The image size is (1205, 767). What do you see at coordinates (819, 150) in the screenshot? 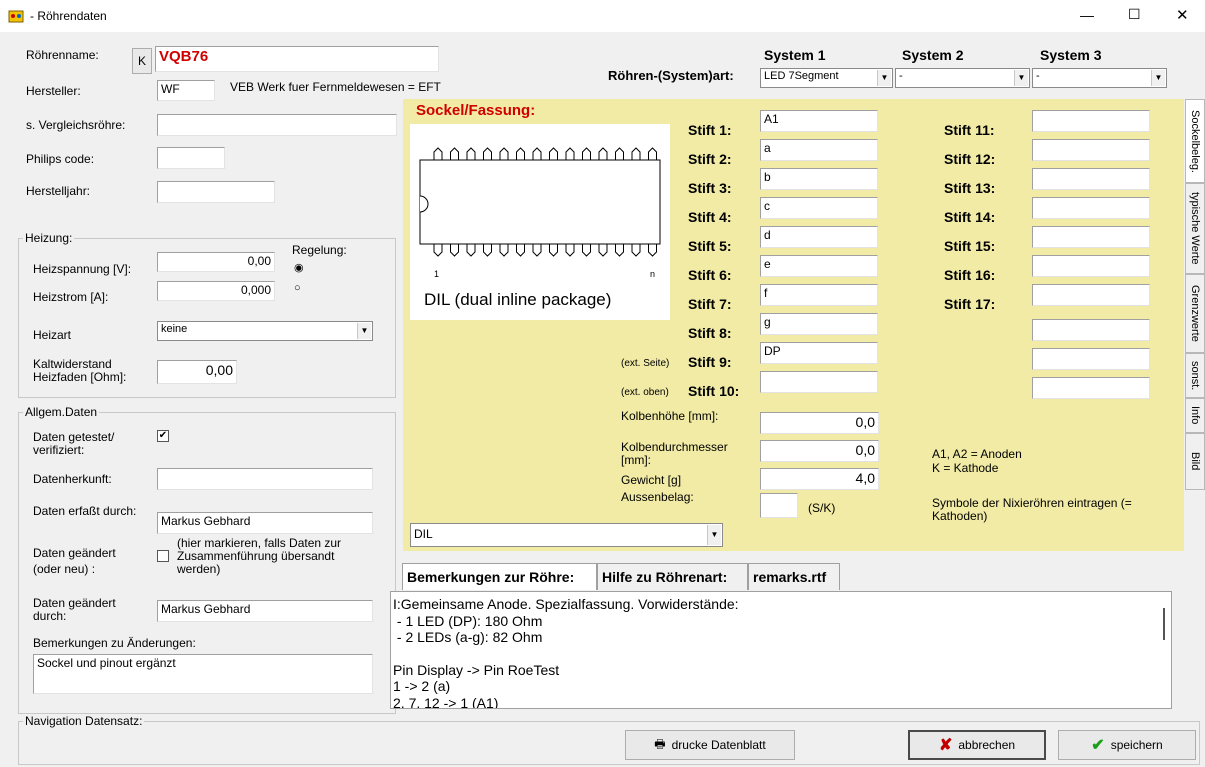
I see `stift-input: a` at bounding box center [819, 150].